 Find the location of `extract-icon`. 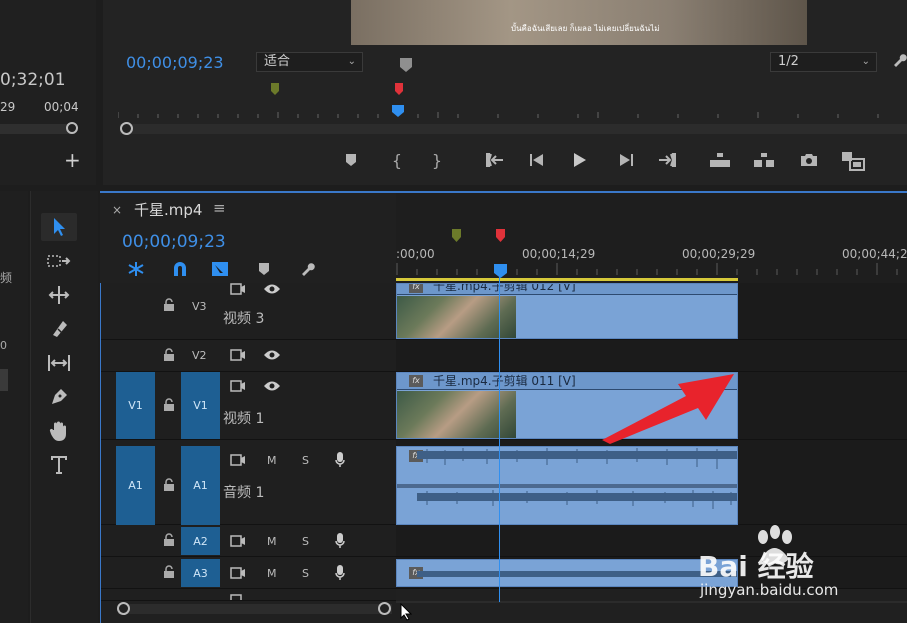

extract-icon is located at coordinates (764, 160).